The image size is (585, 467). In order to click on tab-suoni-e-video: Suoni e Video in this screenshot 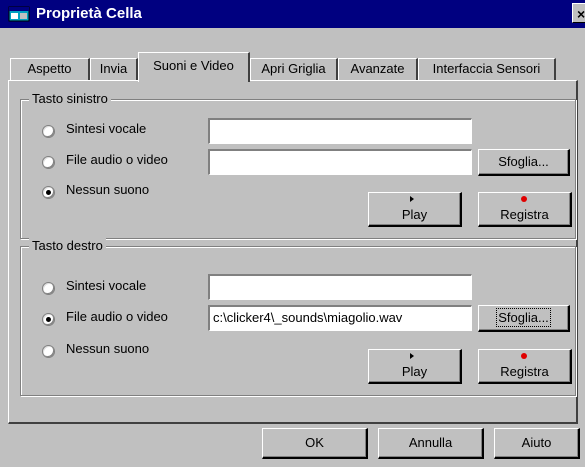, I will do `click(194, 67)`.